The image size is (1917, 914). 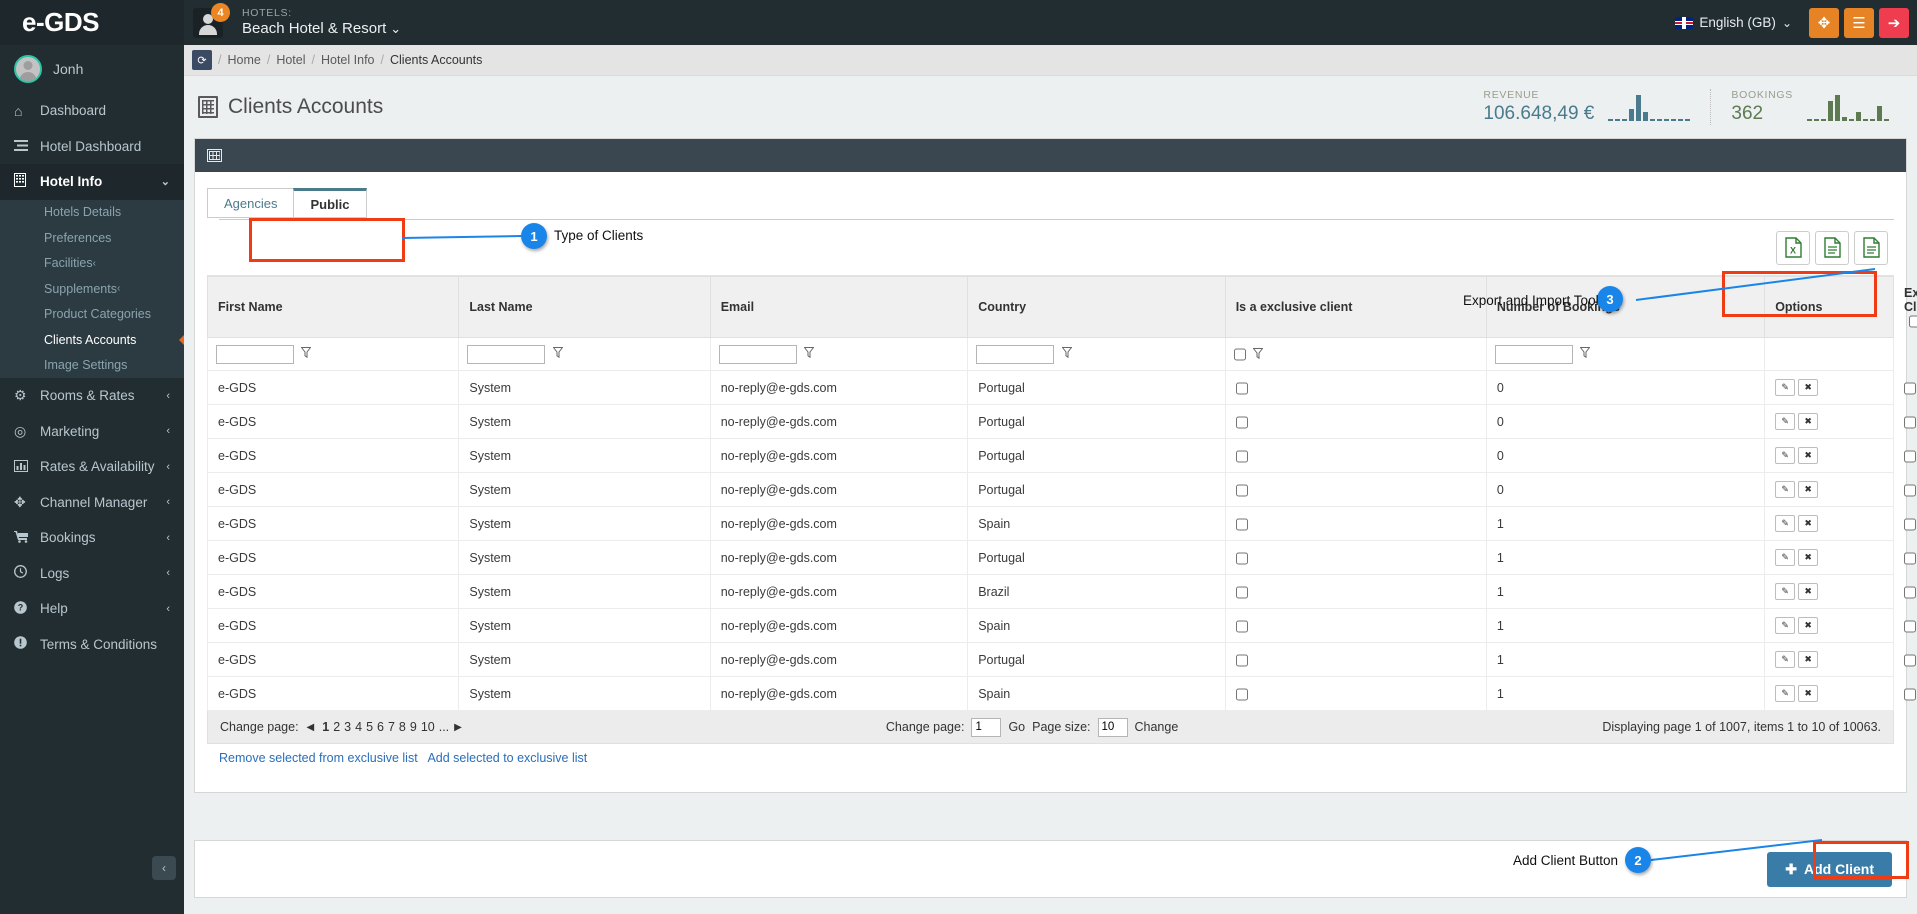 I want to click on page-number: 6, so click(x=380, y=727).